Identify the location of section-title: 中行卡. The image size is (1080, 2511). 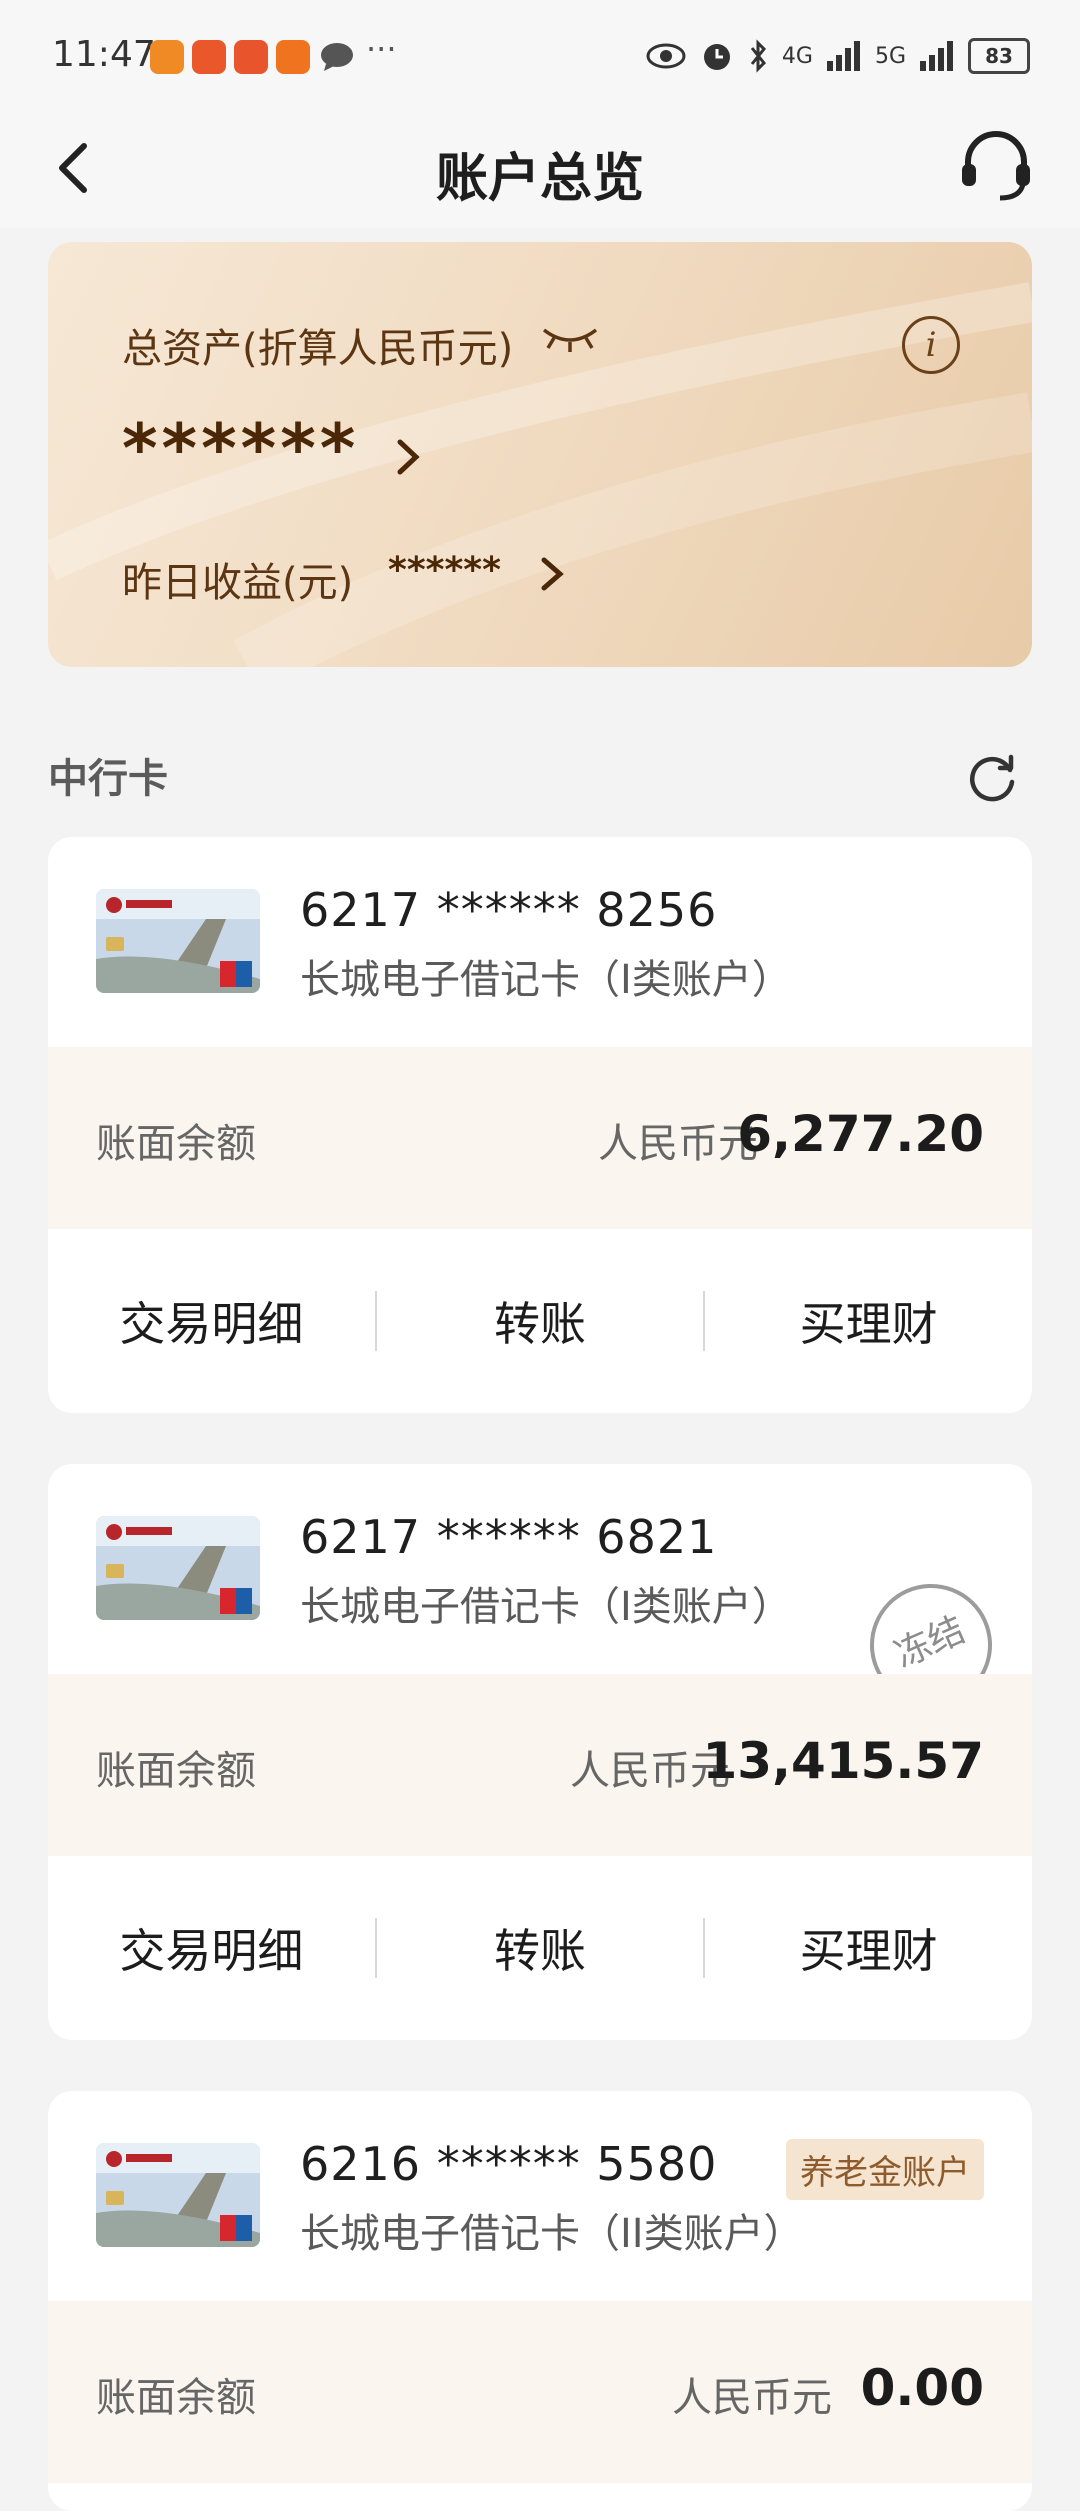
(108, 779).